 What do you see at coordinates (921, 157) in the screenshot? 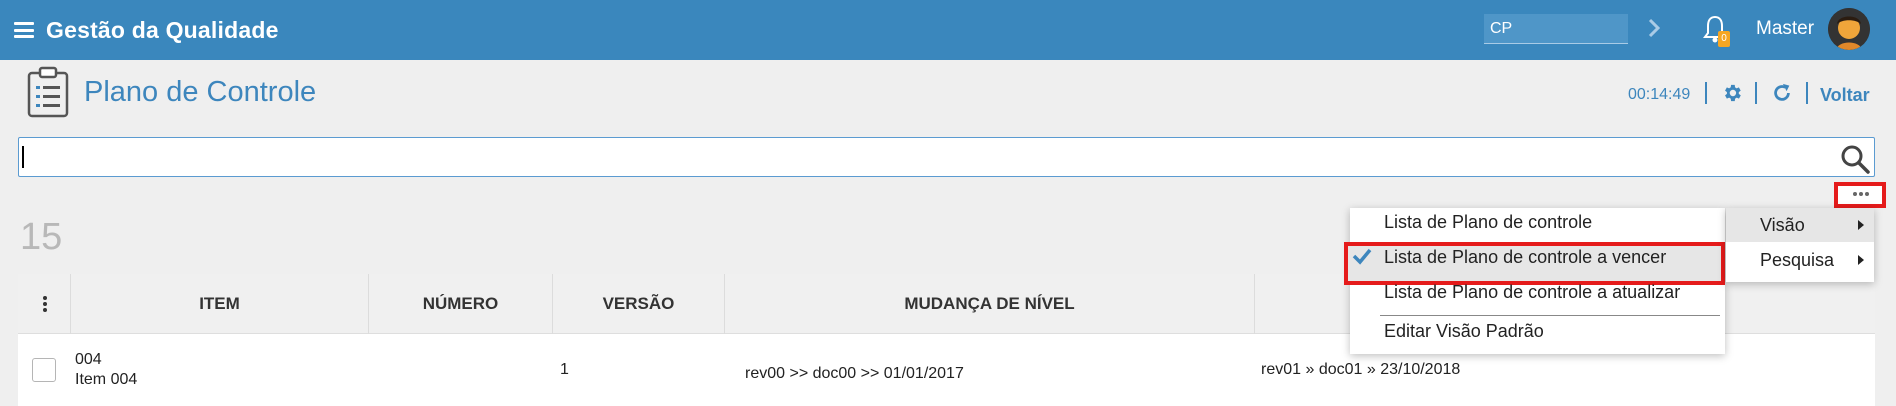
I see `search-input` at bounding box center [921, 157].